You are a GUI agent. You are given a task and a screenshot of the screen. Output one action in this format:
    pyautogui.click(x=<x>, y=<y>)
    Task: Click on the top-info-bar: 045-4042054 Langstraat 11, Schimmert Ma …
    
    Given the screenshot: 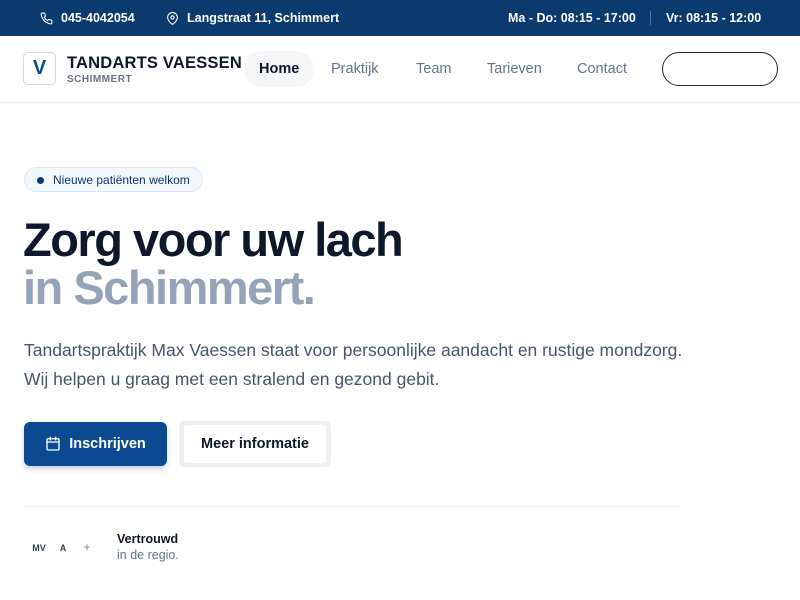 What is the action you would take?
    pyautogui.click(x=400, y=18)
    